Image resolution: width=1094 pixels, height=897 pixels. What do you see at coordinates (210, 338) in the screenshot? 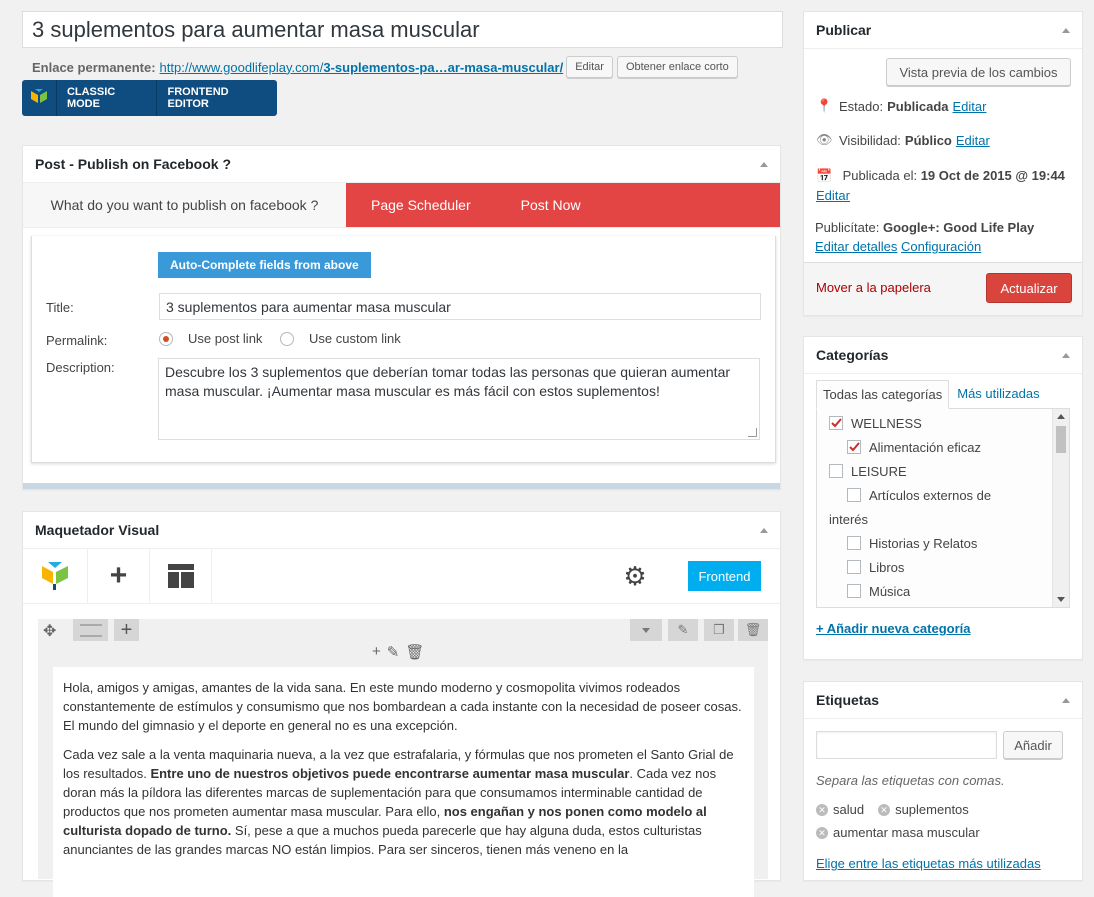
I see `radio-post-link: Use post link` at bounding box center [210, 338].